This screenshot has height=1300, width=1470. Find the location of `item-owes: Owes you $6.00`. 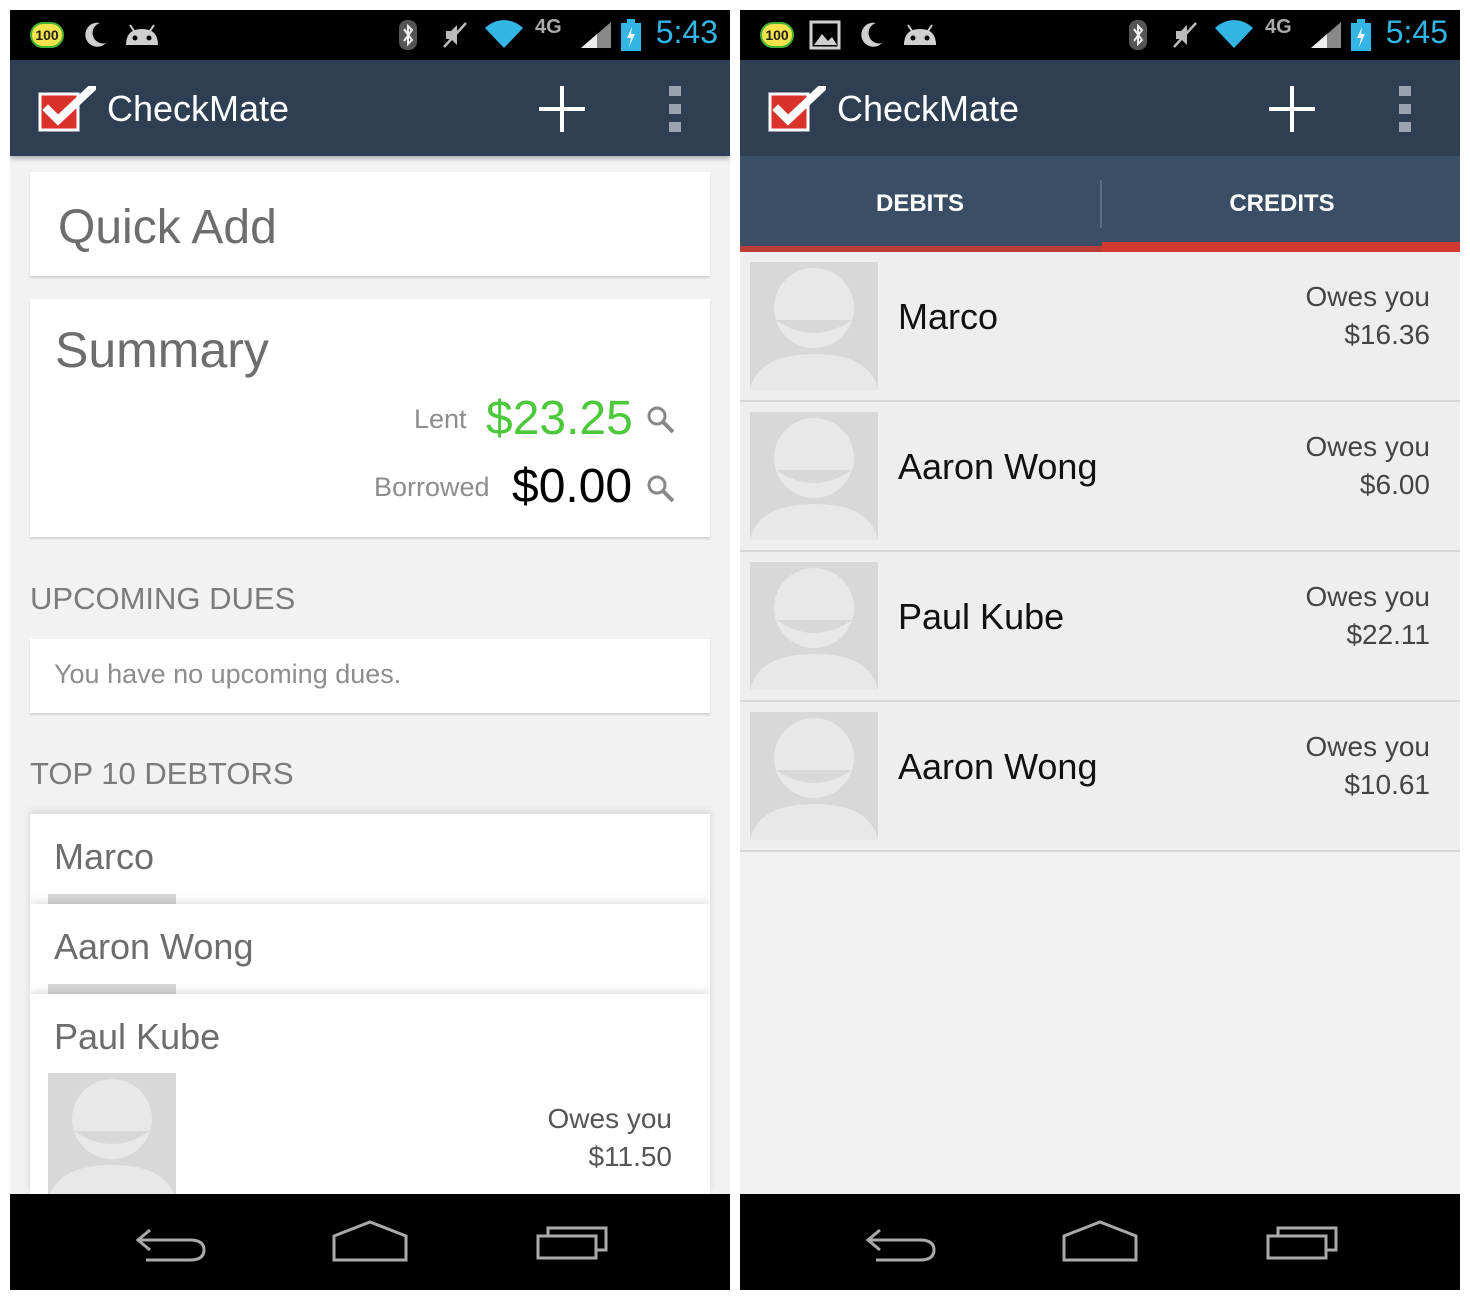

item-owes: Owes you $6.00 is located at coordinates (1368, 466).